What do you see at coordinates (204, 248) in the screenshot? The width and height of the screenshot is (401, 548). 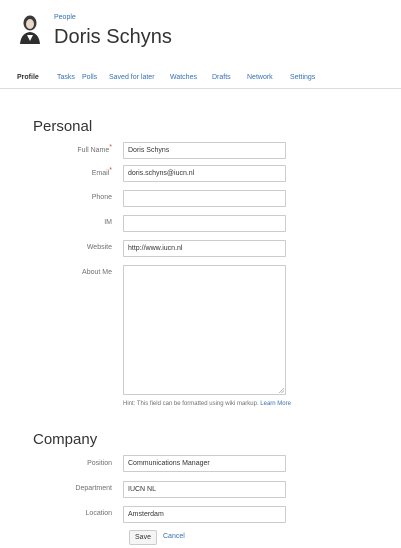 I see `website-field: http://www.iucn.nl` at bounding box center [204, 248].